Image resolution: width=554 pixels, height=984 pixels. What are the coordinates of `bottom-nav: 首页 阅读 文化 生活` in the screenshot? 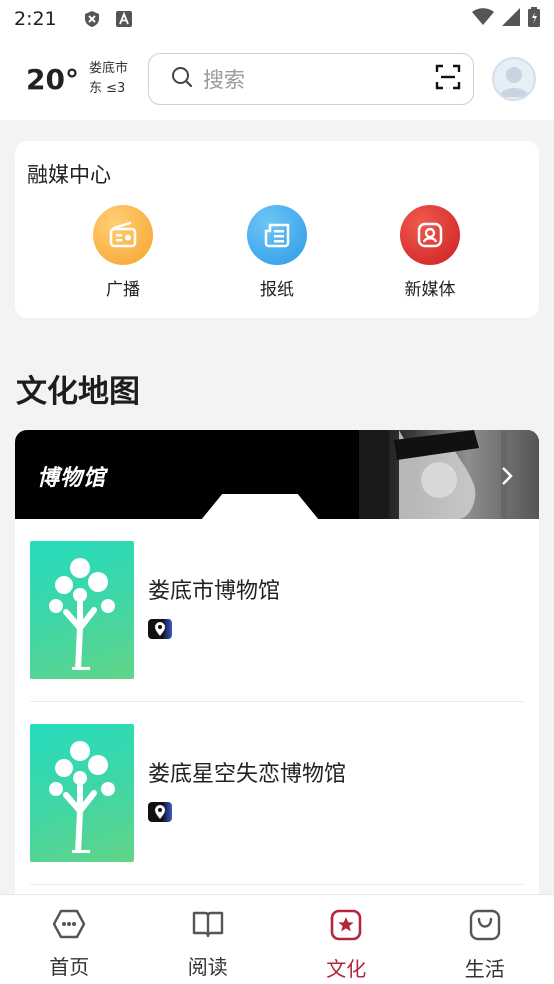 It's located at (277, 939).